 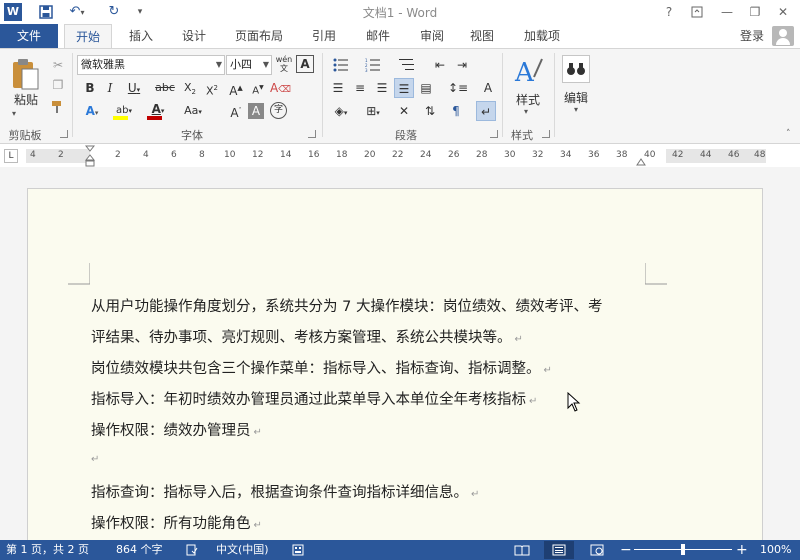 I want to click on numbering-icon: 123, so click(x=373, y=65).